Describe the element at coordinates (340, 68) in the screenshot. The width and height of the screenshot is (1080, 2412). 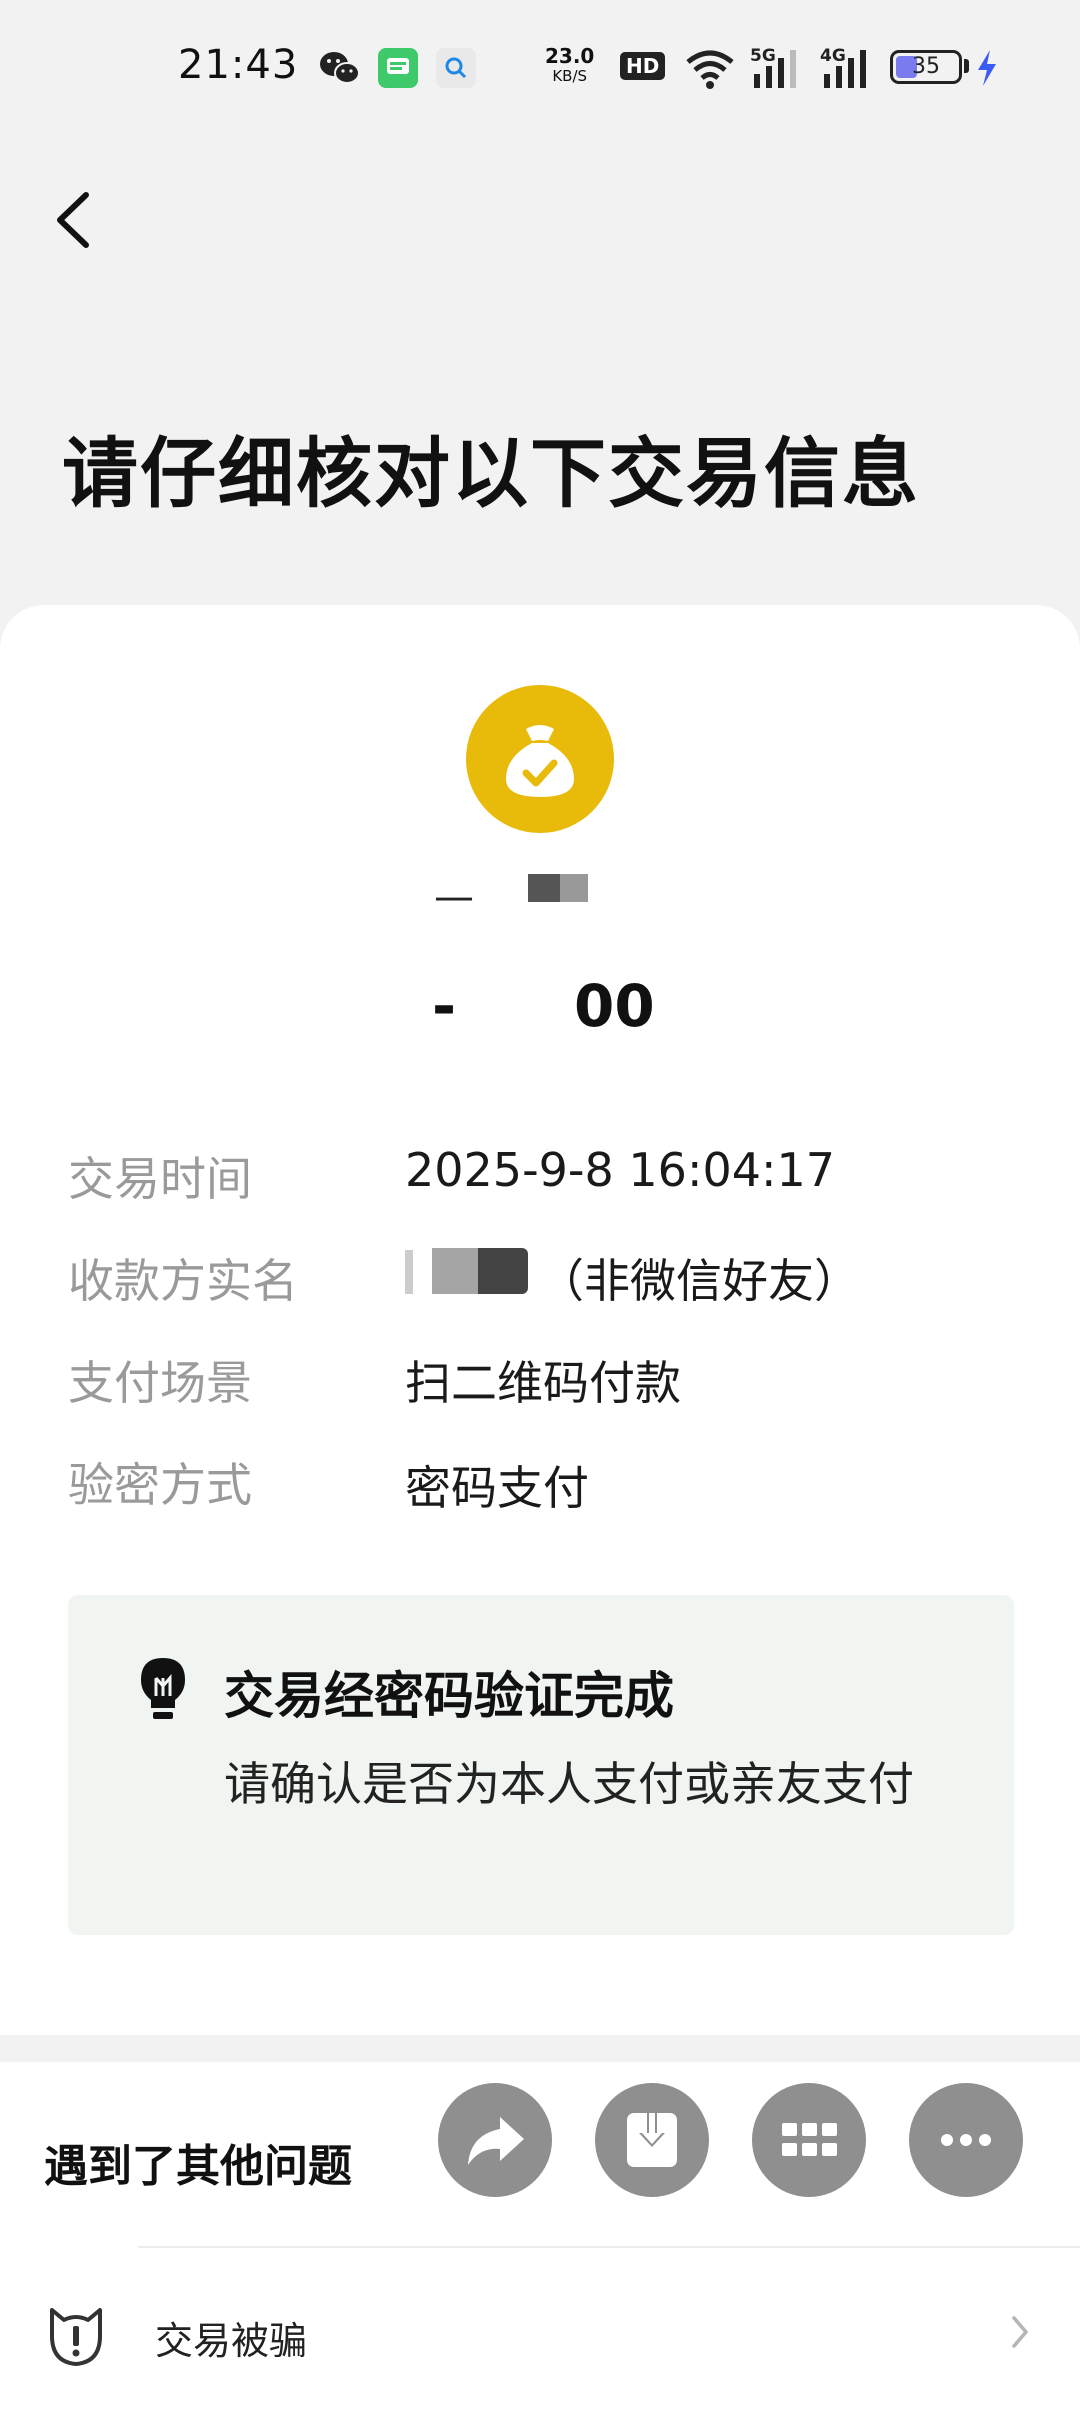
I see `wechat-icon` at that location.